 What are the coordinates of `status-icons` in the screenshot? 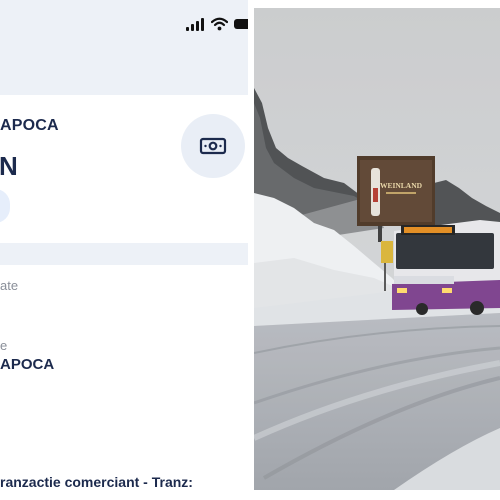 It's located at (217, 24).